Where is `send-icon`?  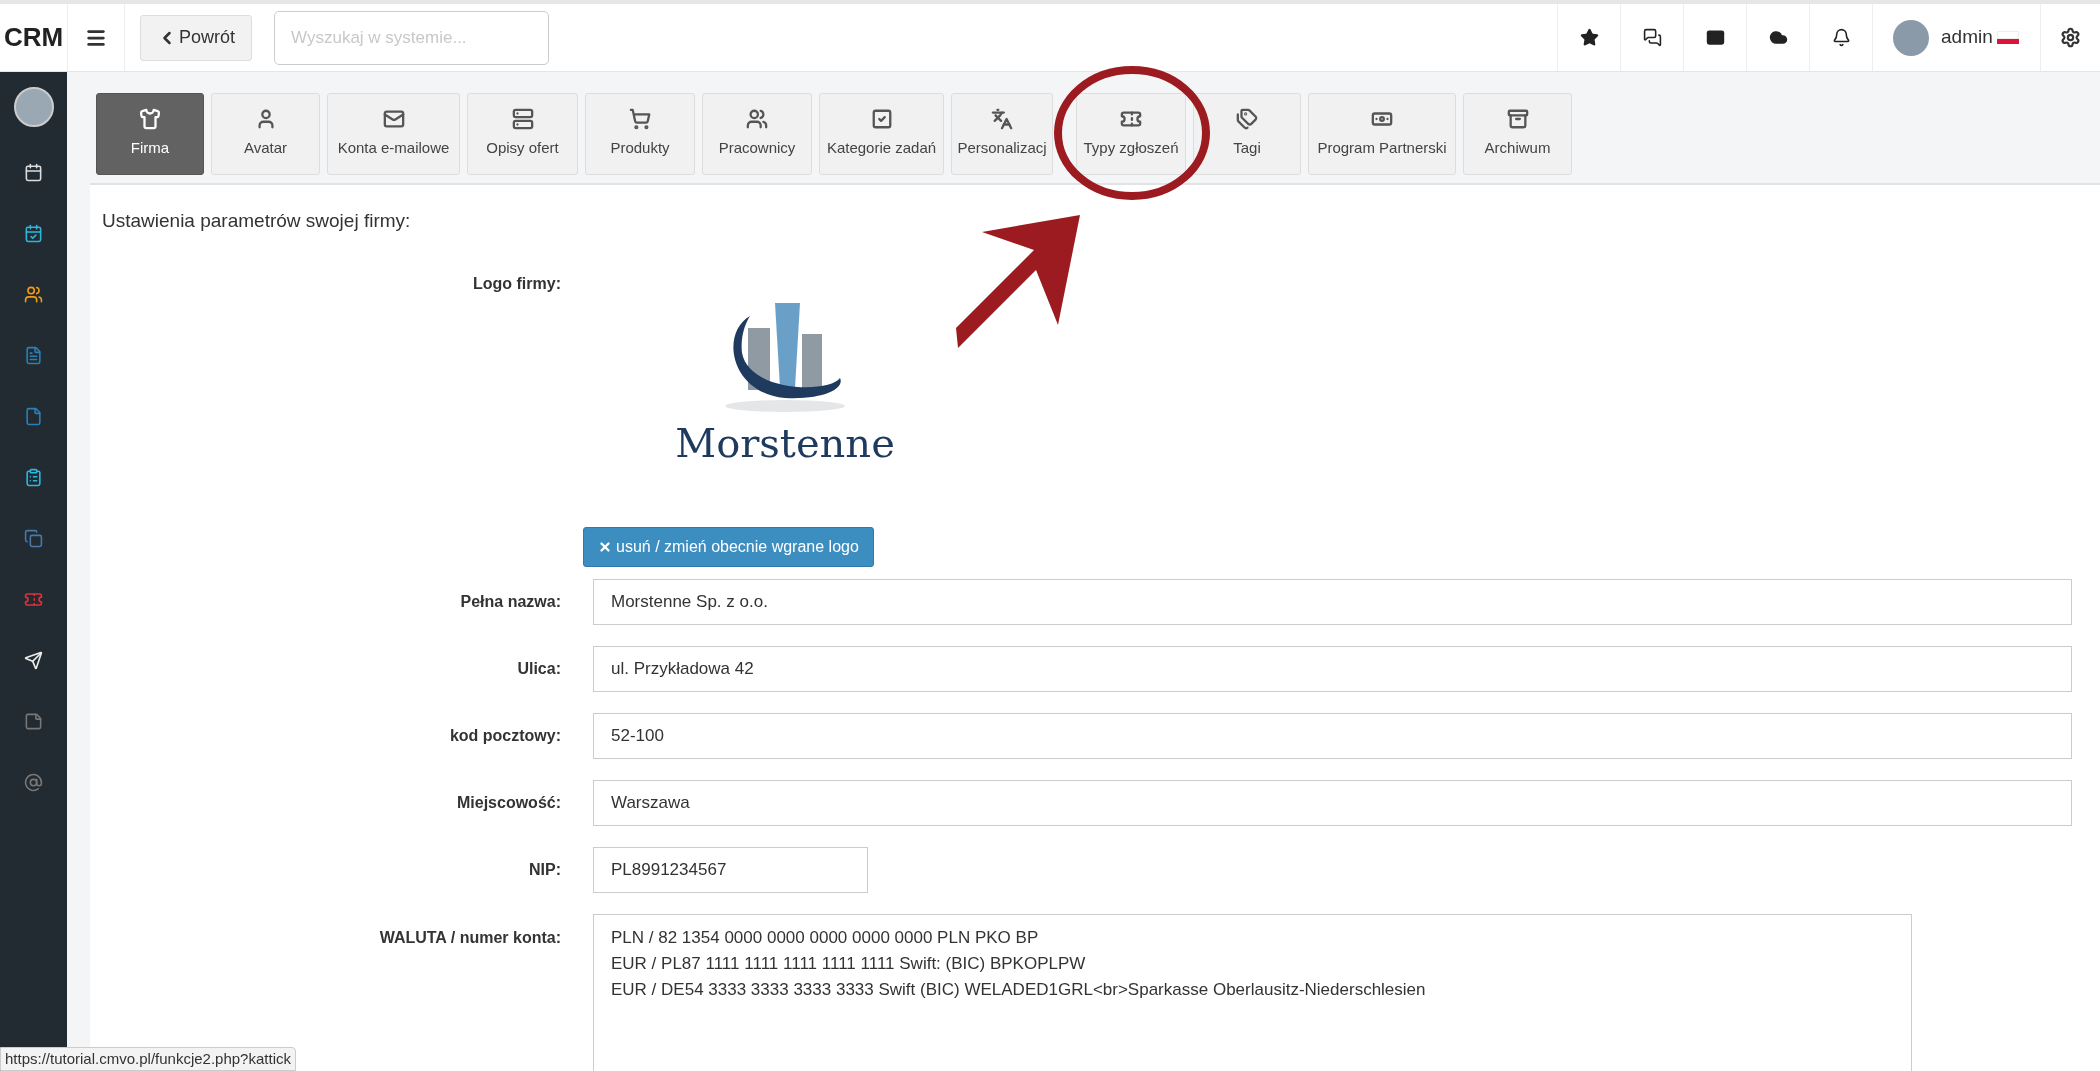
send-icon is located at coordinates (33, 660).